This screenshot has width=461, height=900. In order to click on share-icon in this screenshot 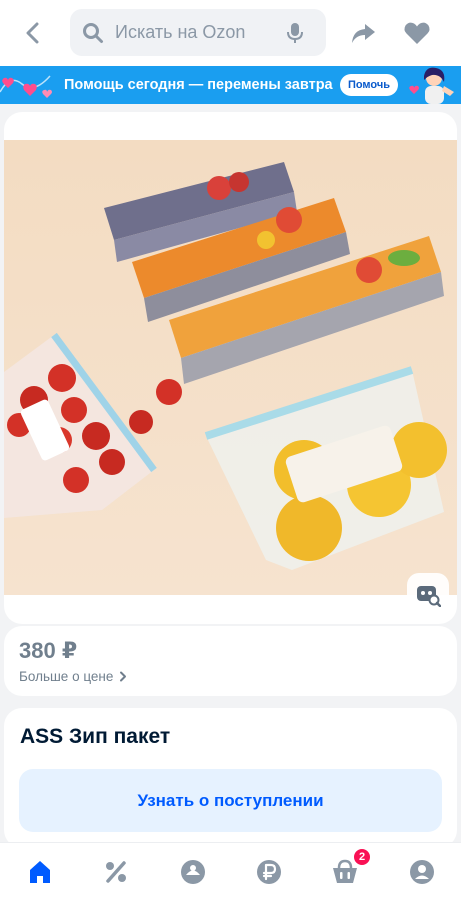, I will do `click(363, 33)`.